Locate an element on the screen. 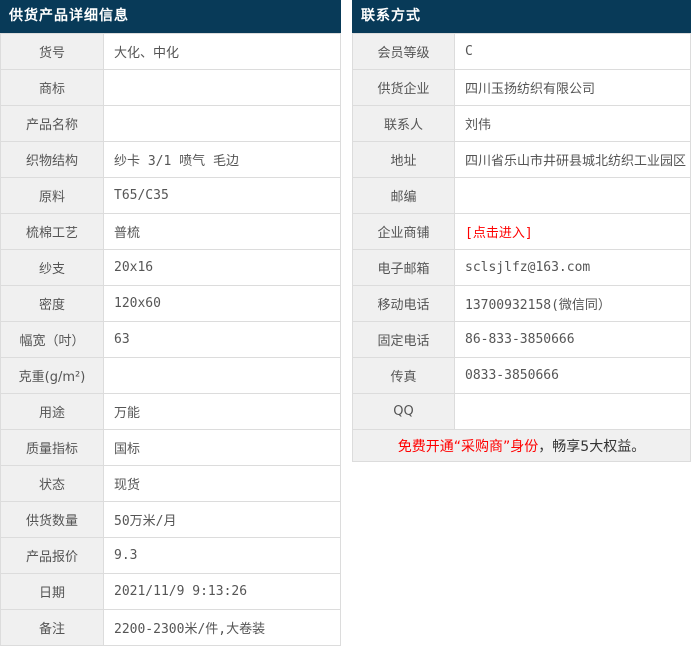  table-row: 商标 is located at coordinates (170, 87).